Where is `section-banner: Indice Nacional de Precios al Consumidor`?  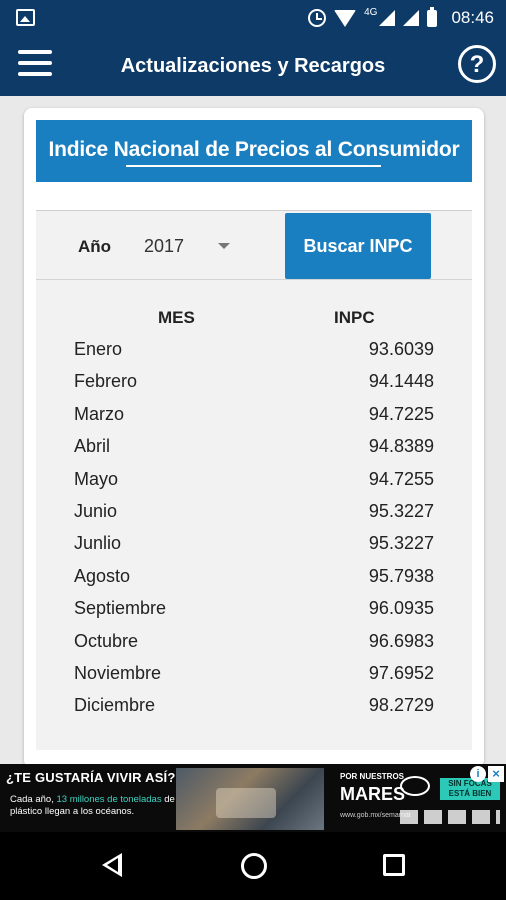
section-banner: Indice Nacional de Precios al Consumidor is located at coordinates (254, 151).